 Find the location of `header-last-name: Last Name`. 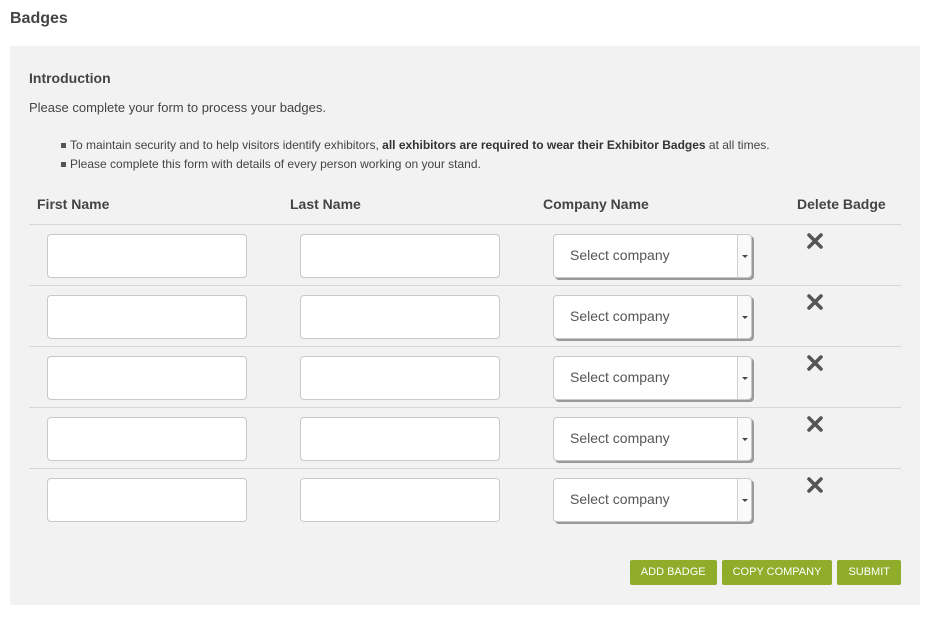

header-last-name: Last Name is located at coordinates (325, 204).